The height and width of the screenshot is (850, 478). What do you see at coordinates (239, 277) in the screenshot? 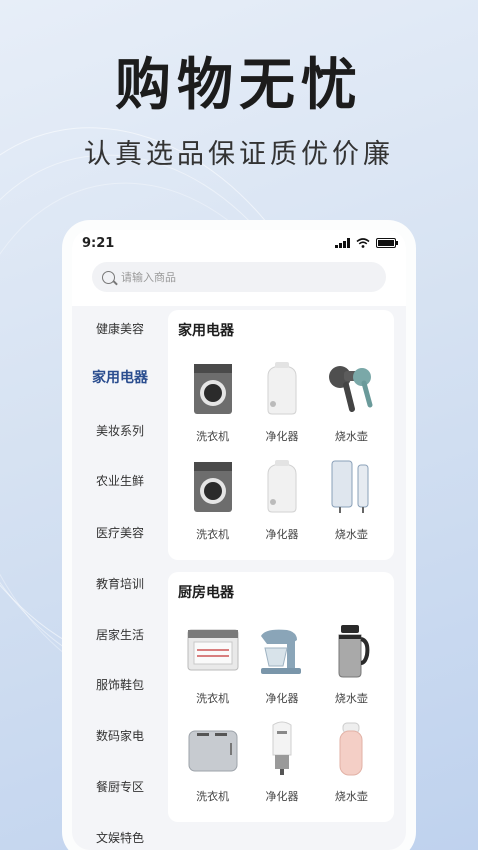
I see `search-input: 请输入商品` at bounding box center [239, 277].